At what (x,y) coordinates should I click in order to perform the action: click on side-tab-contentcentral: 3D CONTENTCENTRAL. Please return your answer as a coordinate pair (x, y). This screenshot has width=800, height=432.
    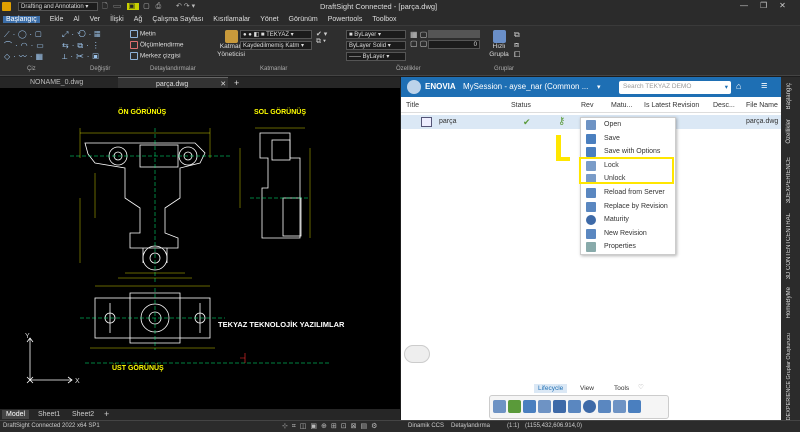
    Looking at the image, I should click on (789, 246).